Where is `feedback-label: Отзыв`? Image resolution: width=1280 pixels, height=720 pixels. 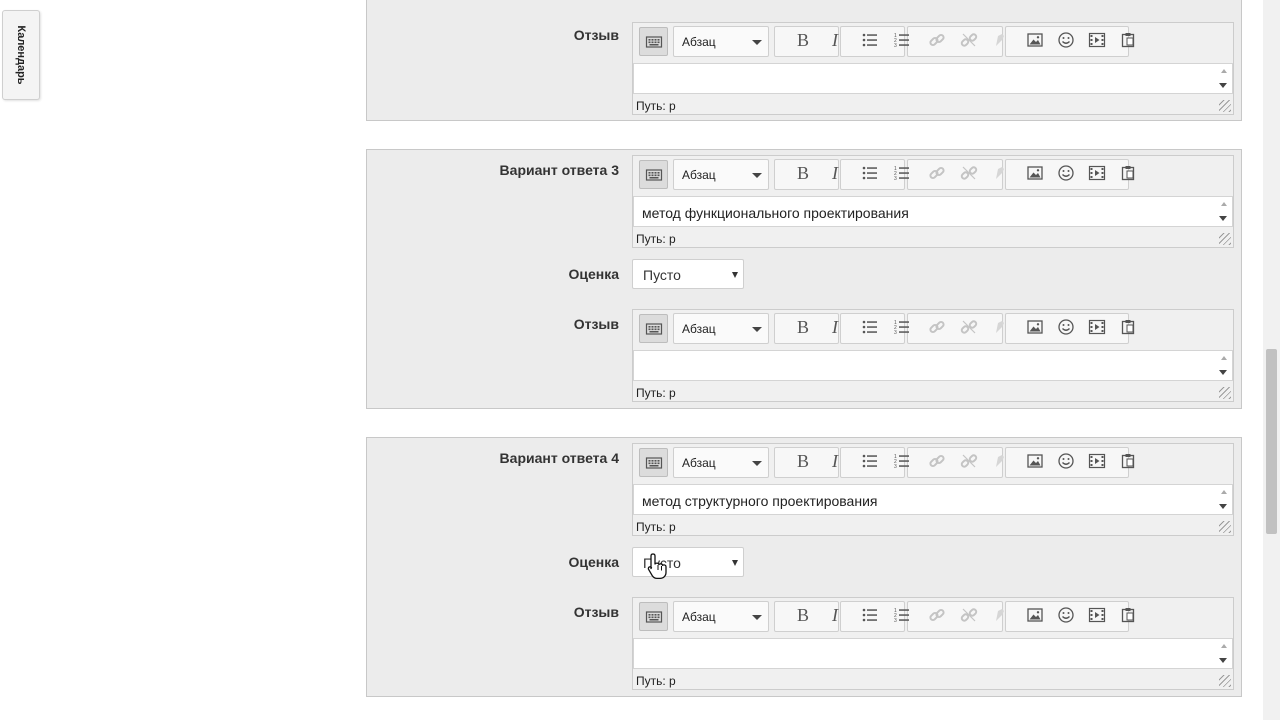 feedback-label: Отзыв is located at coordinates (596, 612).